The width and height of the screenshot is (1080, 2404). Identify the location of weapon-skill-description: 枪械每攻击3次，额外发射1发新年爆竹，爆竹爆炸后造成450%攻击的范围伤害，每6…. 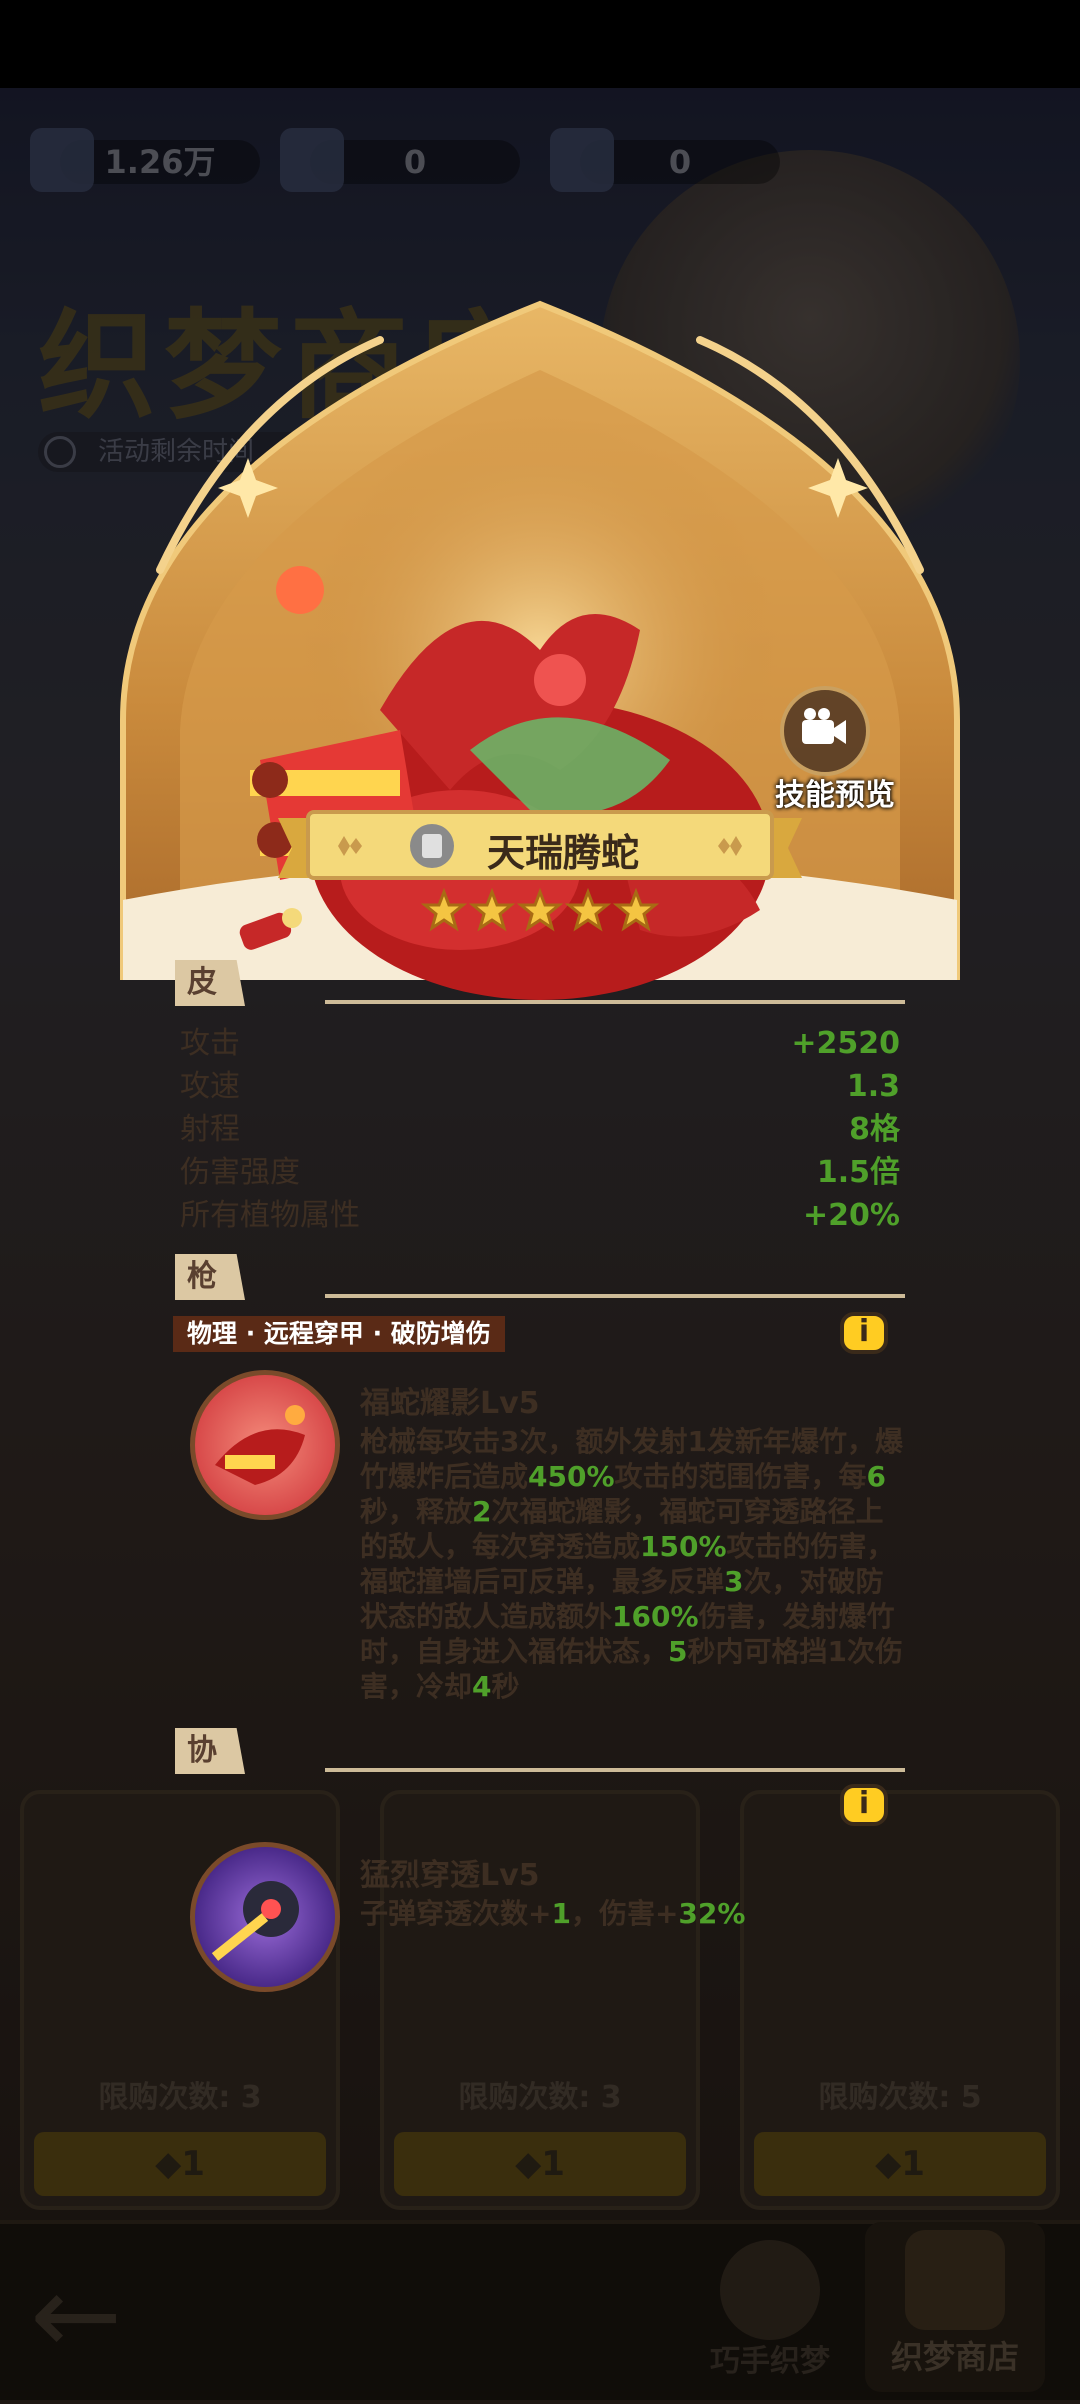
(632, 1564).